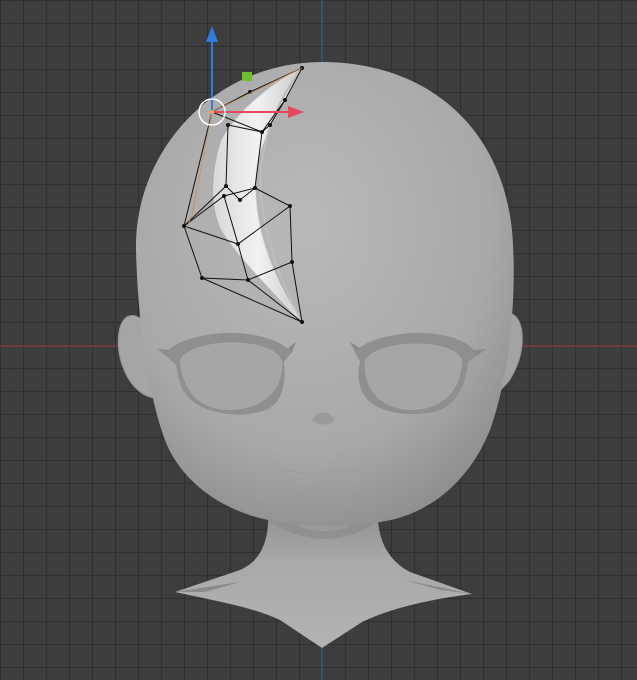  Describe the element at coordinates (323, 576) in the screenshot. I see `neck-mesh` at that location.